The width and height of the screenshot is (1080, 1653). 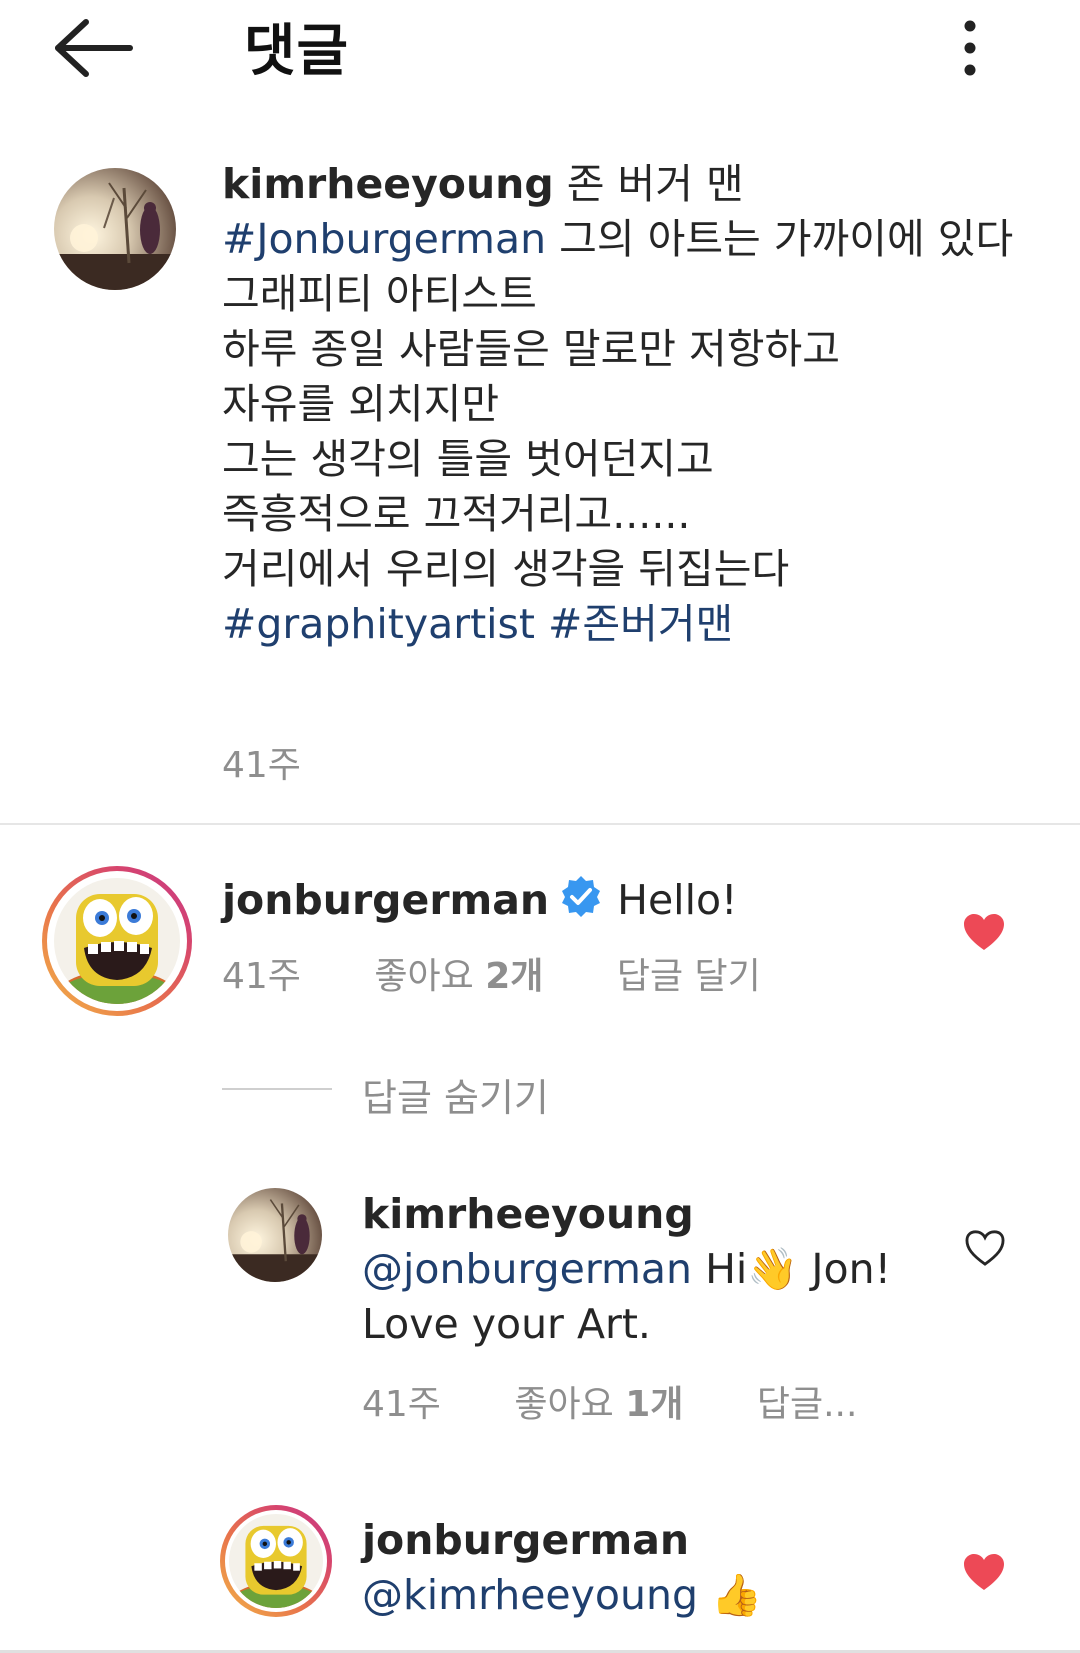 I want to click on caption-username: kimrheeyoung, so click(x=388, y=184).